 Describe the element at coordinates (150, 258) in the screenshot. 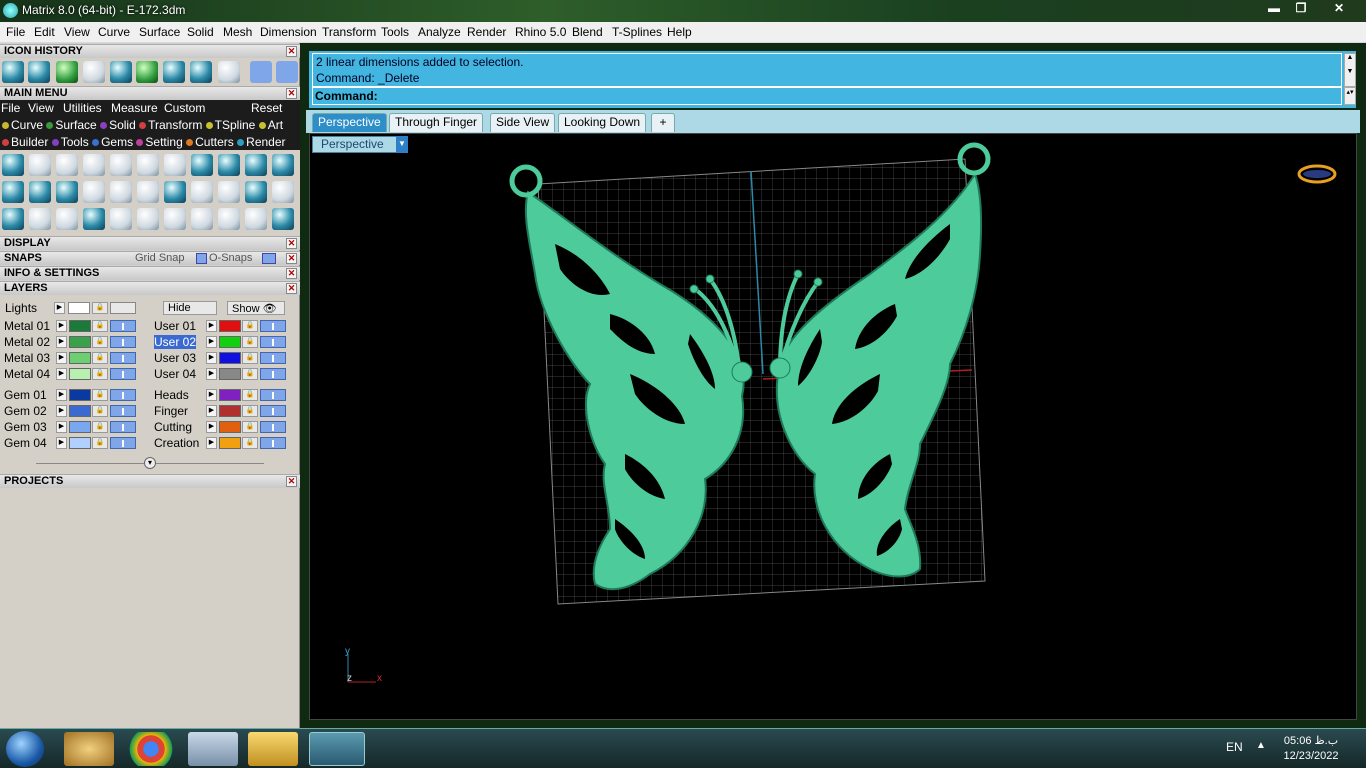

I see `snaps-header: SNAPS Grid Snap O-Snaps ✕` at that location.